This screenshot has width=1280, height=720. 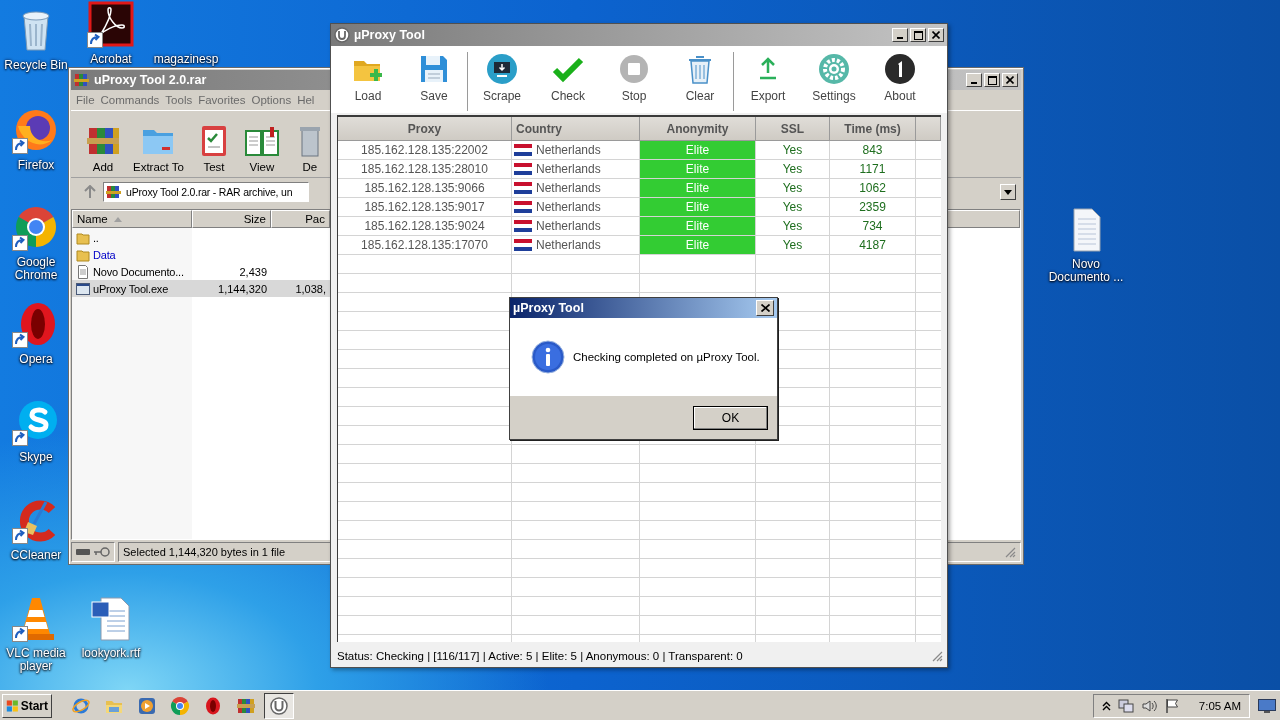 I want to click on desktop-icon-label: Firefox, so click(x=36, y=165).